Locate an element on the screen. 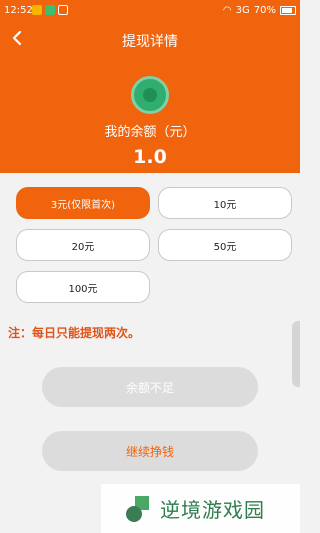 Image resolution: width=320 pixels, height=533 pixels. option-10-yuan: 10元 is located at coordinates (225, 203).